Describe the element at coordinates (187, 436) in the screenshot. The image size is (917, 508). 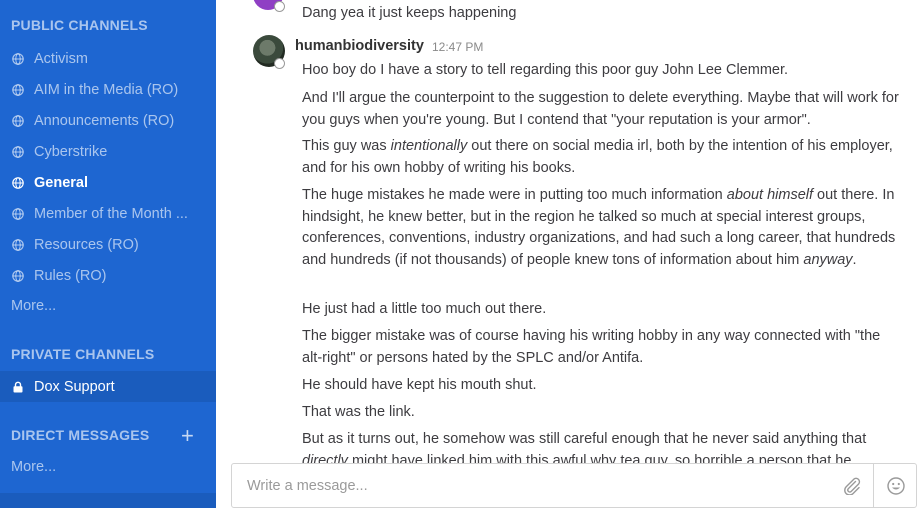
I see `add-direct-message-button: +` at that location.